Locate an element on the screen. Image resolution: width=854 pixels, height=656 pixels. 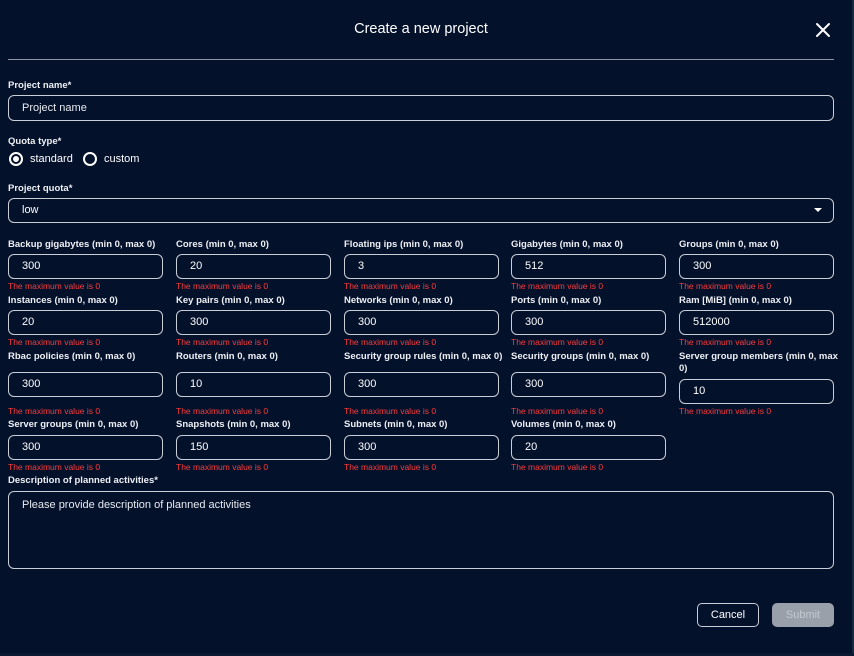
rbac-policies-label: Rbac policies (min 0, max 0) is located at coordinates (72, 356).